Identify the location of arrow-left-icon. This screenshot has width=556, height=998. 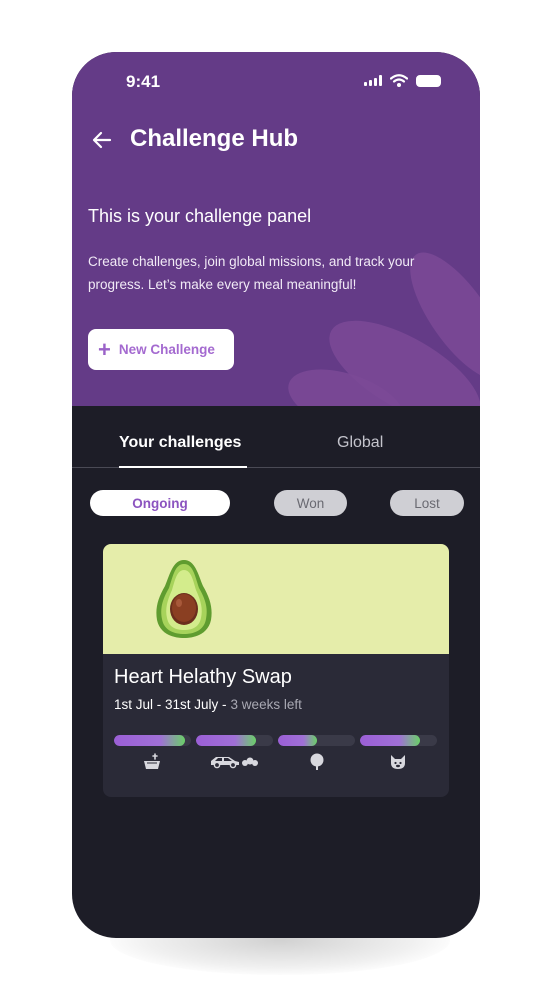
(102, 140).